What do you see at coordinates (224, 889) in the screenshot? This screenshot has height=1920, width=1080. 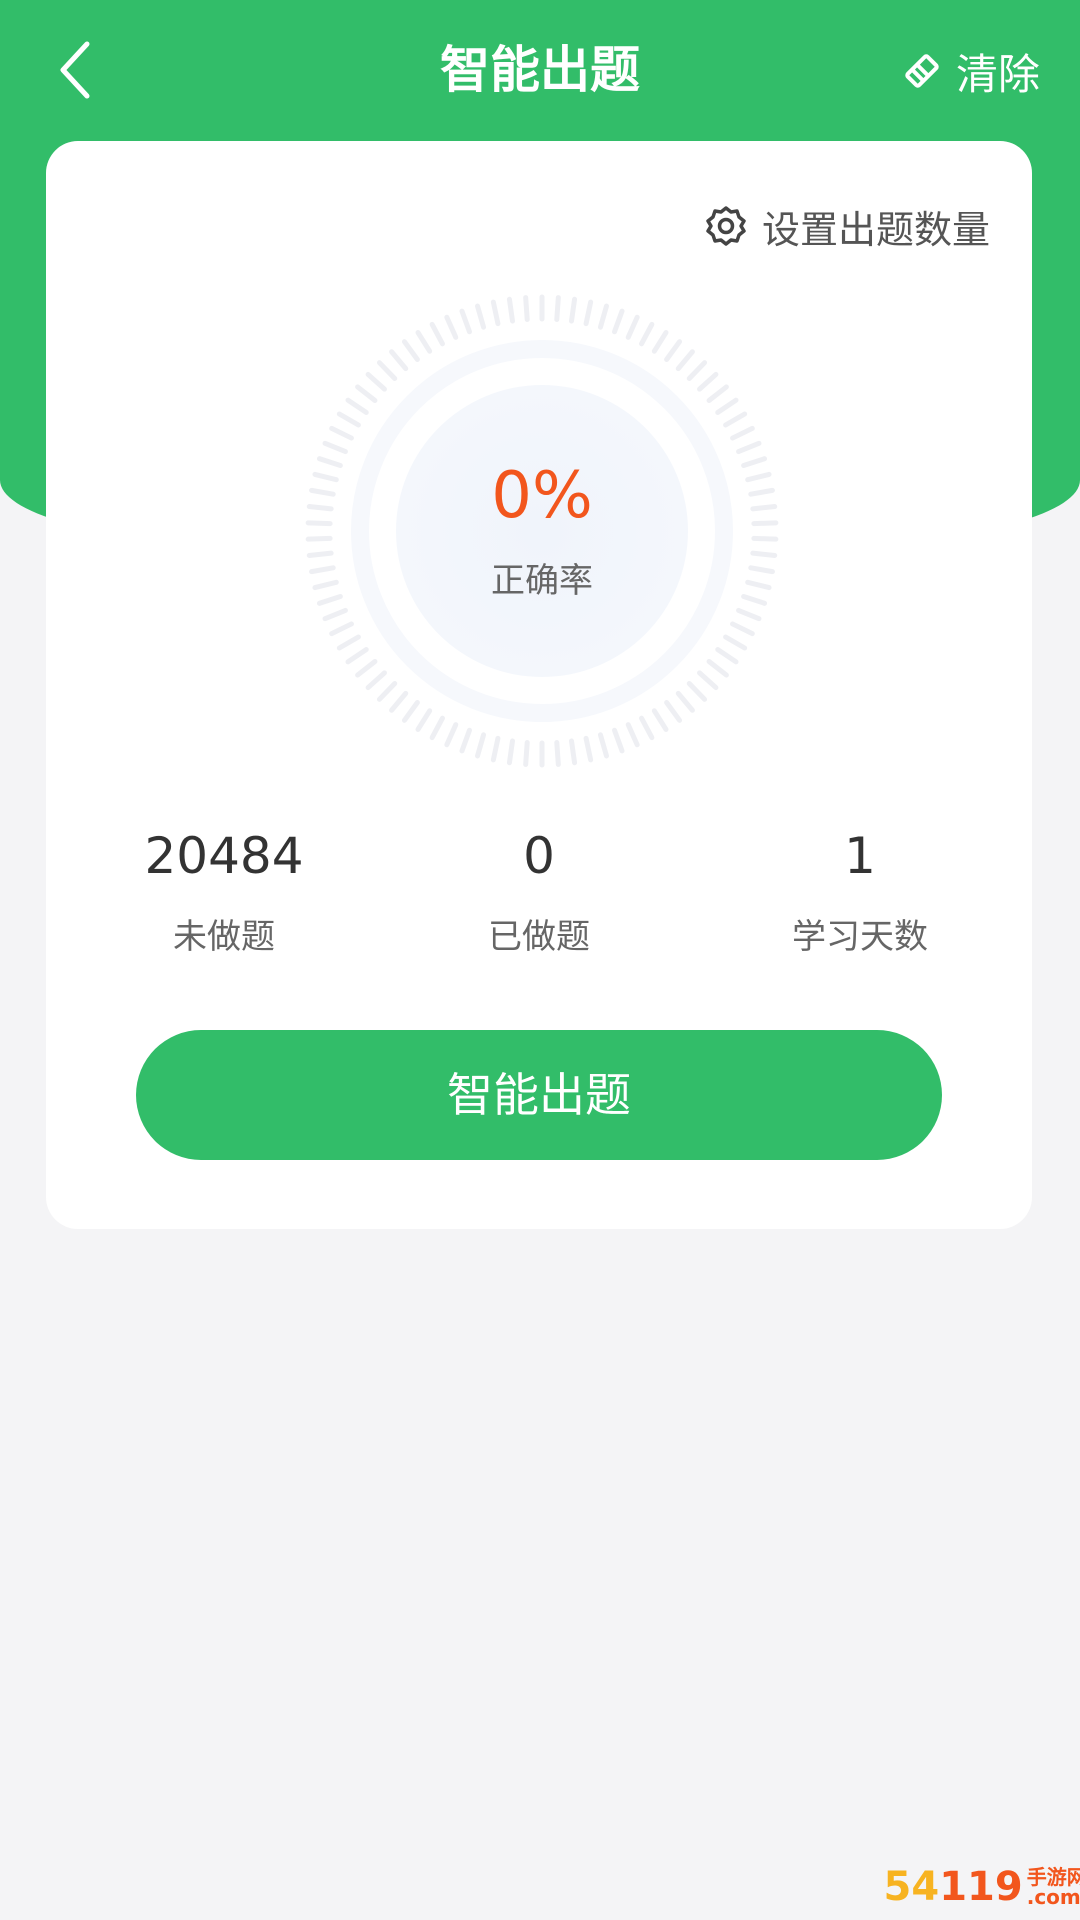 I see `stat-undone: 20484 未做题` at bounding box center [224, 889].